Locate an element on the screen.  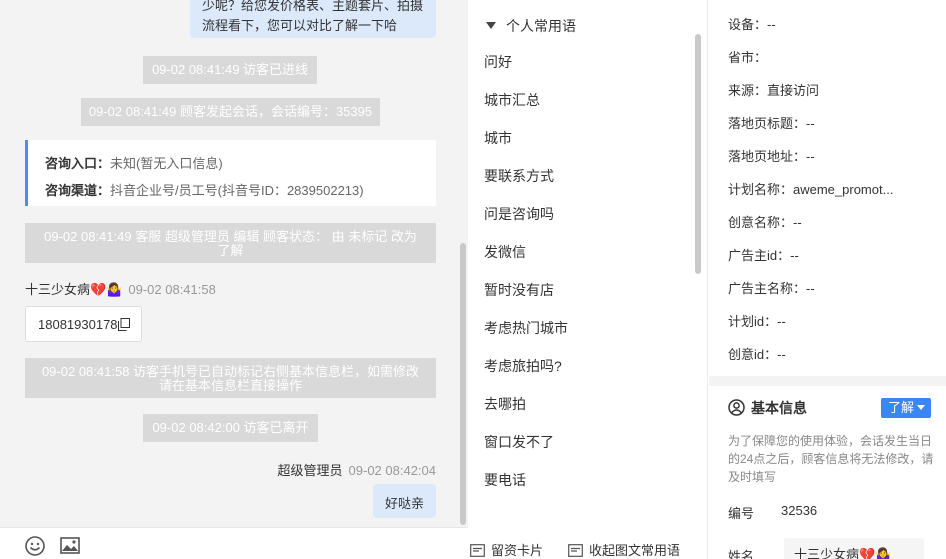
agent-time: 09-02 08:42:04 is located at coordinates (392, 470).